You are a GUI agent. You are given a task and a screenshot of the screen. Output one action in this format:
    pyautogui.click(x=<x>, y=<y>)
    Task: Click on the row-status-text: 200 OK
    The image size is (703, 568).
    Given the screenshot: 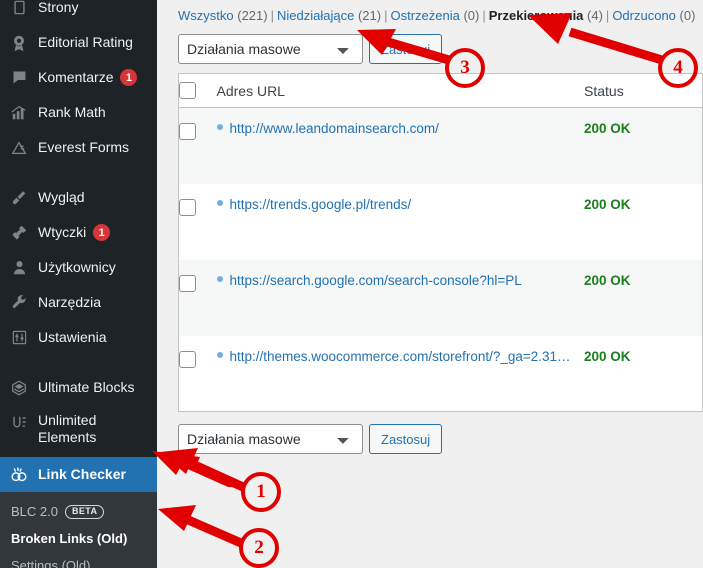 What is the action you would take?
    pyautogui.click(x=607, y=128)
    